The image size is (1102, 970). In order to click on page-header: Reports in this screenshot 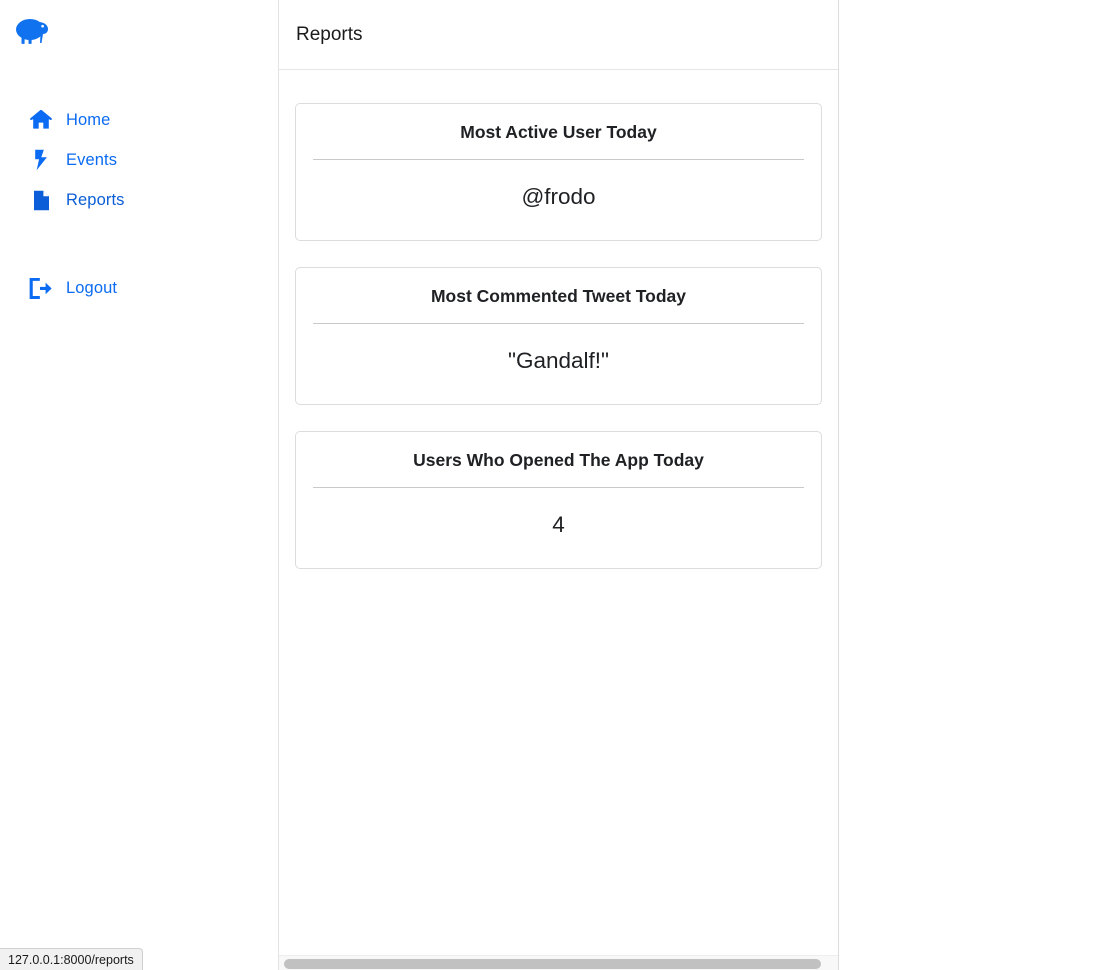, I will do `click(558, 35)`.